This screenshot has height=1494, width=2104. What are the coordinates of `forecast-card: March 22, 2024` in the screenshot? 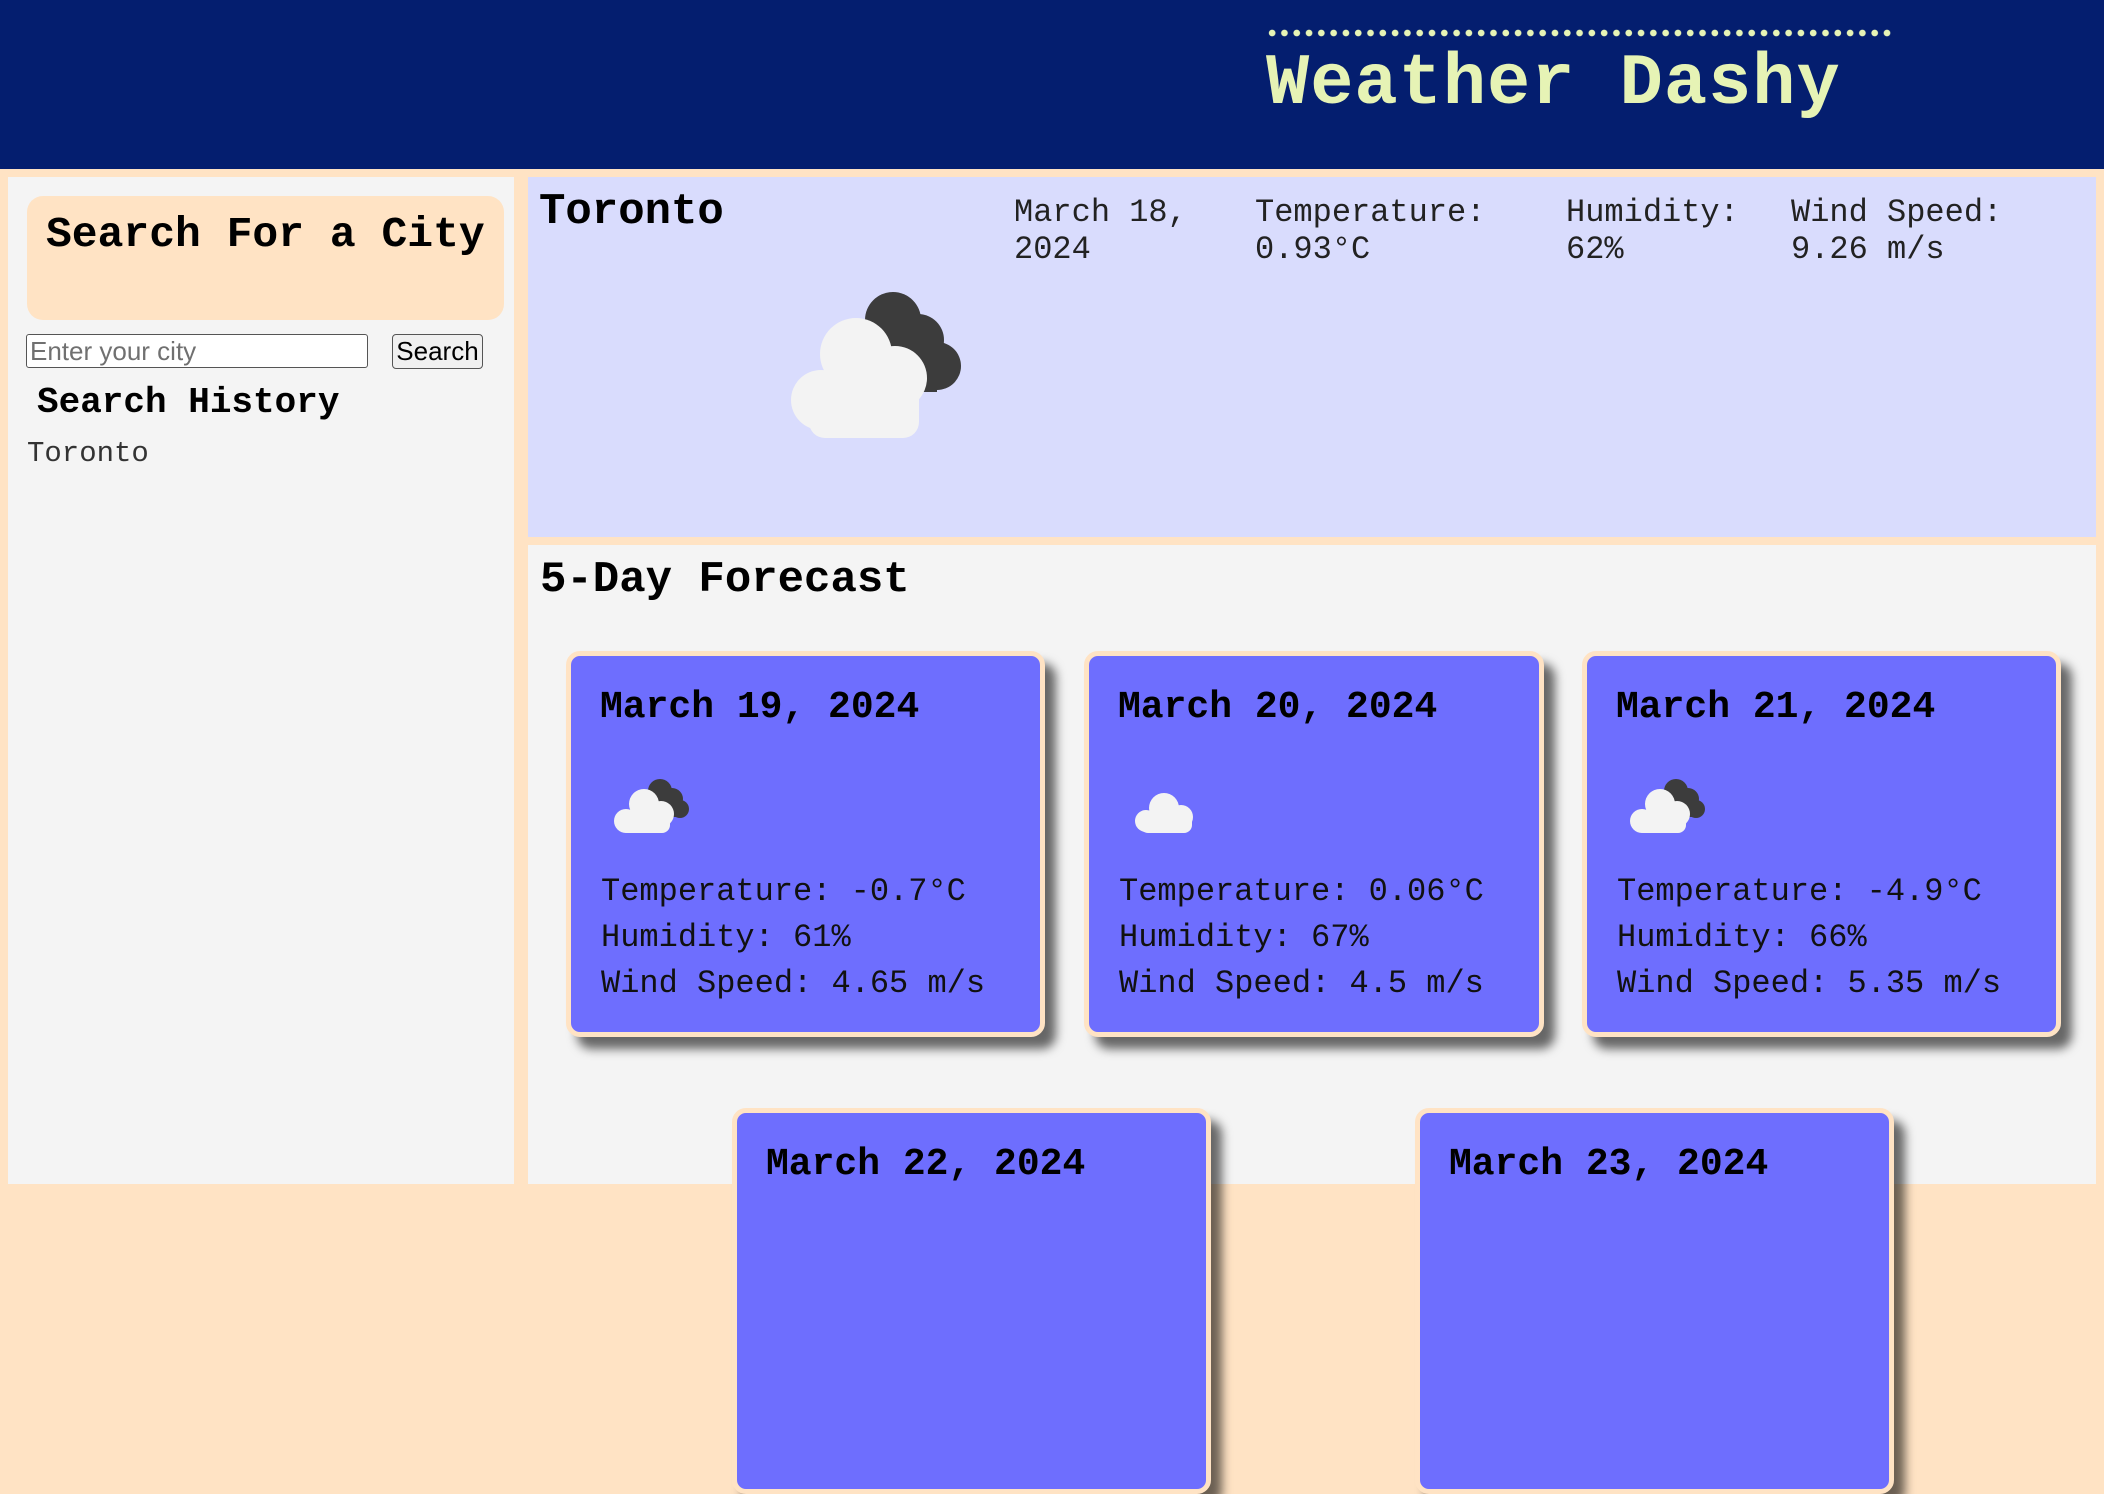 It's located at (971, 1301).